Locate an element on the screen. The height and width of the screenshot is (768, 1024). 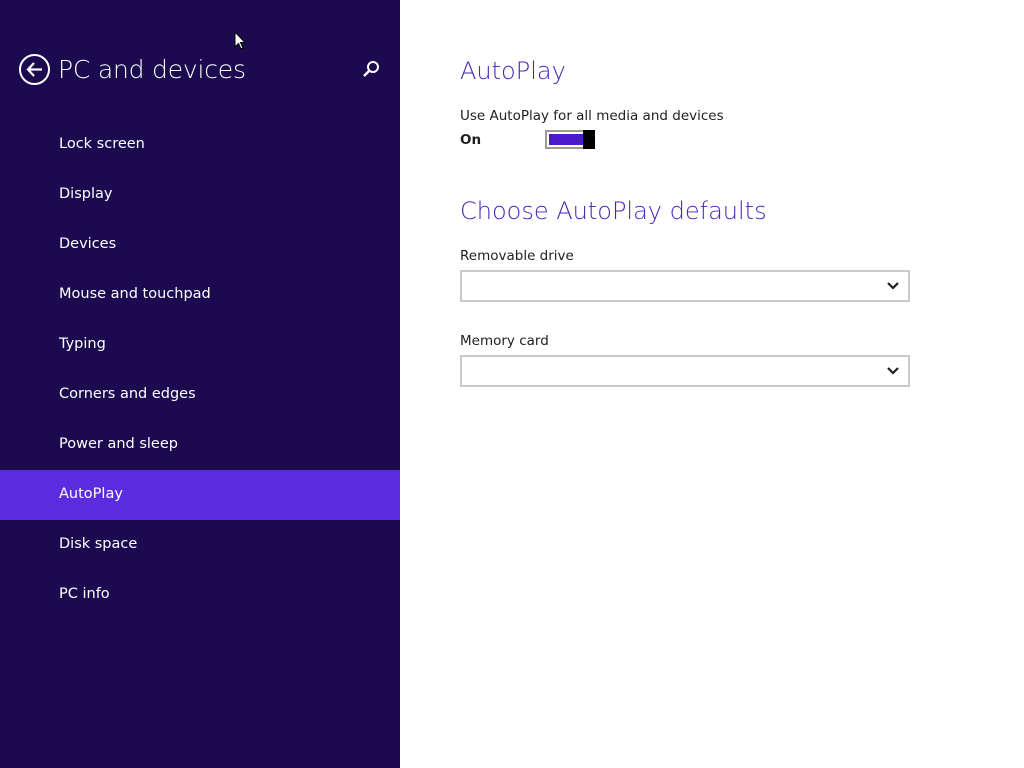
sidebar-item-label: Mouse and touchpad is located at coordinates (135, 294).